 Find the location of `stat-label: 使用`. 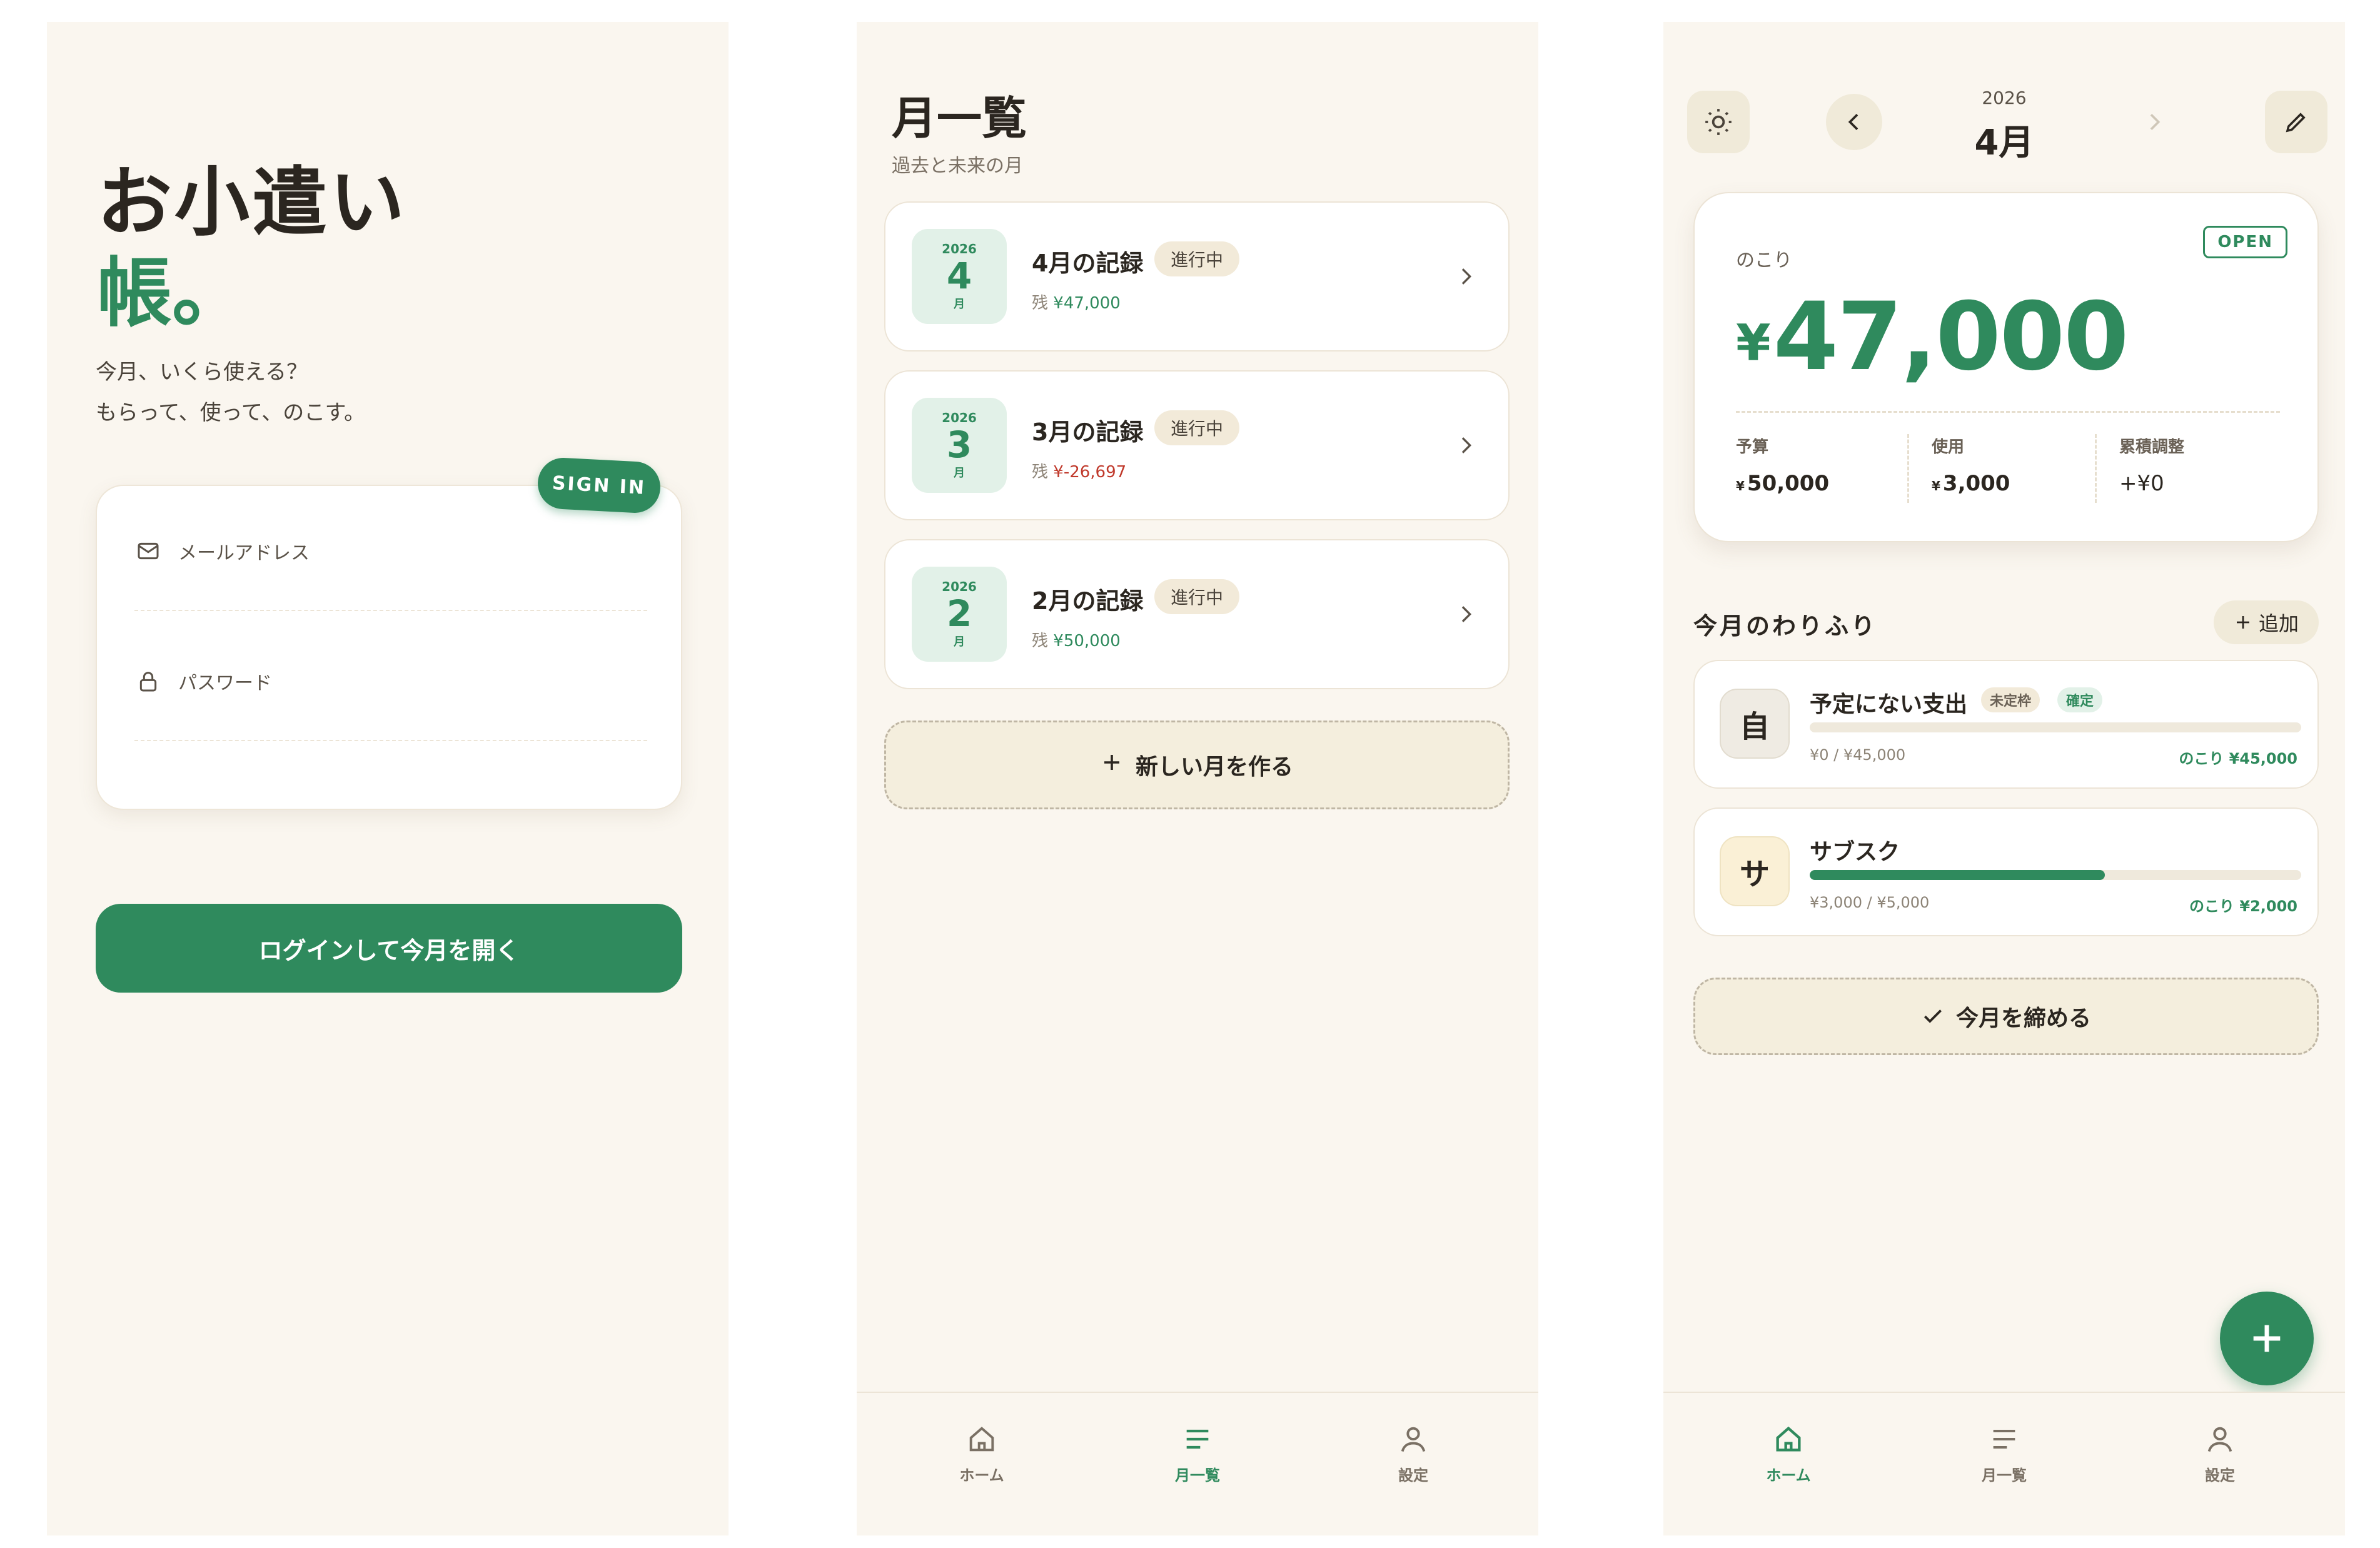

stat-label: 使用 is located at coordinates (1948, 447).